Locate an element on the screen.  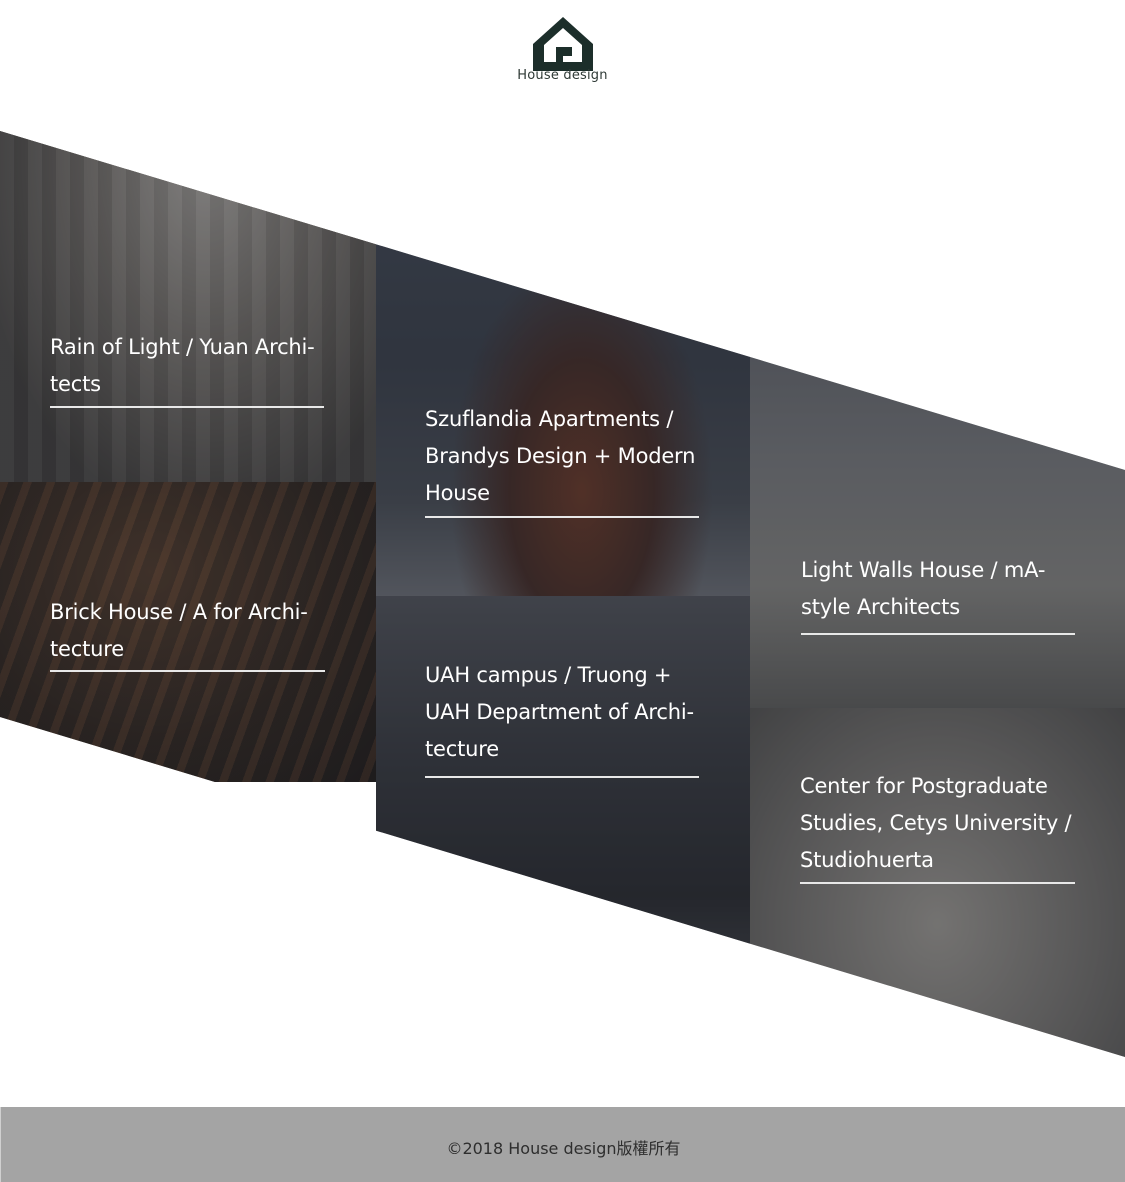
project-title-light-walls: Light Walls House / mA- style Architects is located at coordinates (923, 589).